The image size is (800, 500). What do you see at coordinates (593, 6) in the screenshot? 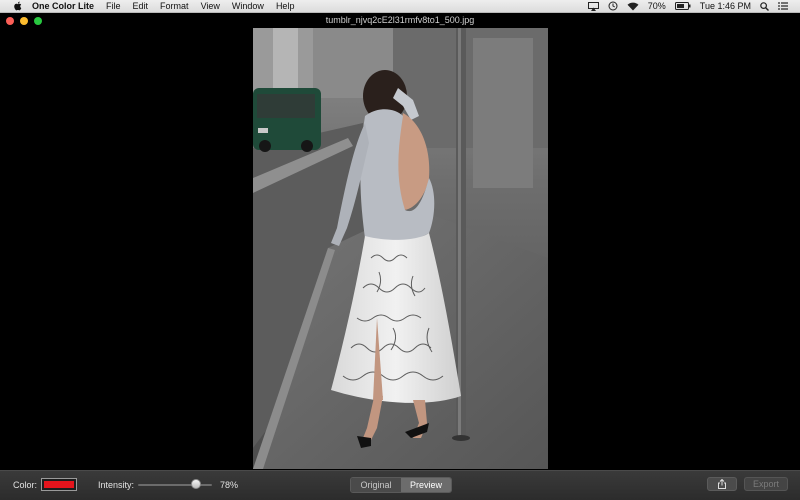
I see `airplay-icon` at bounding box center [593, 6].